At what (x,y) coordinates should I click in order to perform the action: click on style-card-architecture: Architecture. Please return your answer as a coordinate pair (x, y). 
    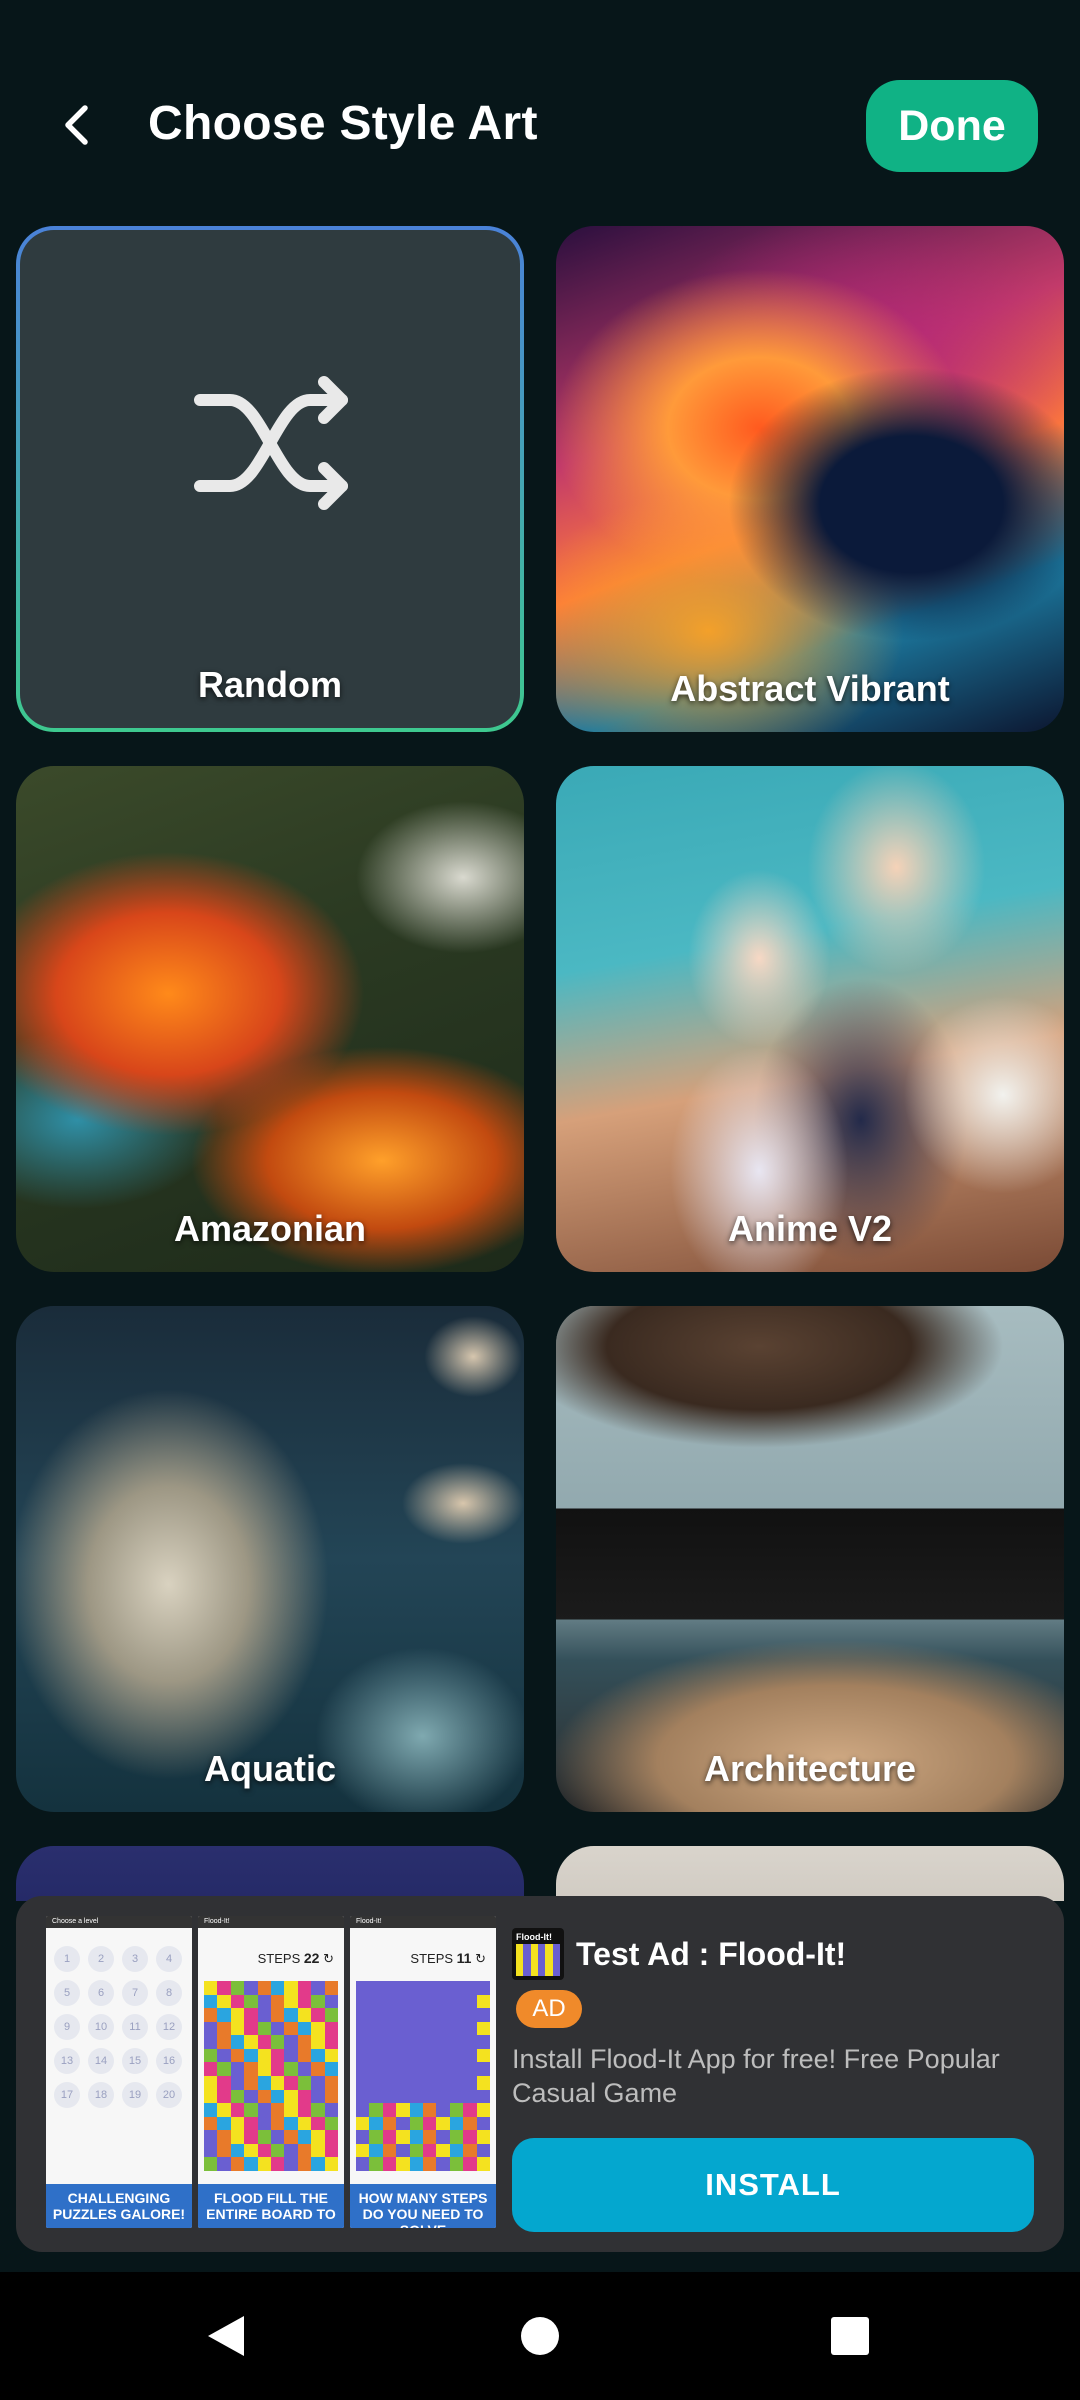
    Looking at the image, I should click on (810, 1559).